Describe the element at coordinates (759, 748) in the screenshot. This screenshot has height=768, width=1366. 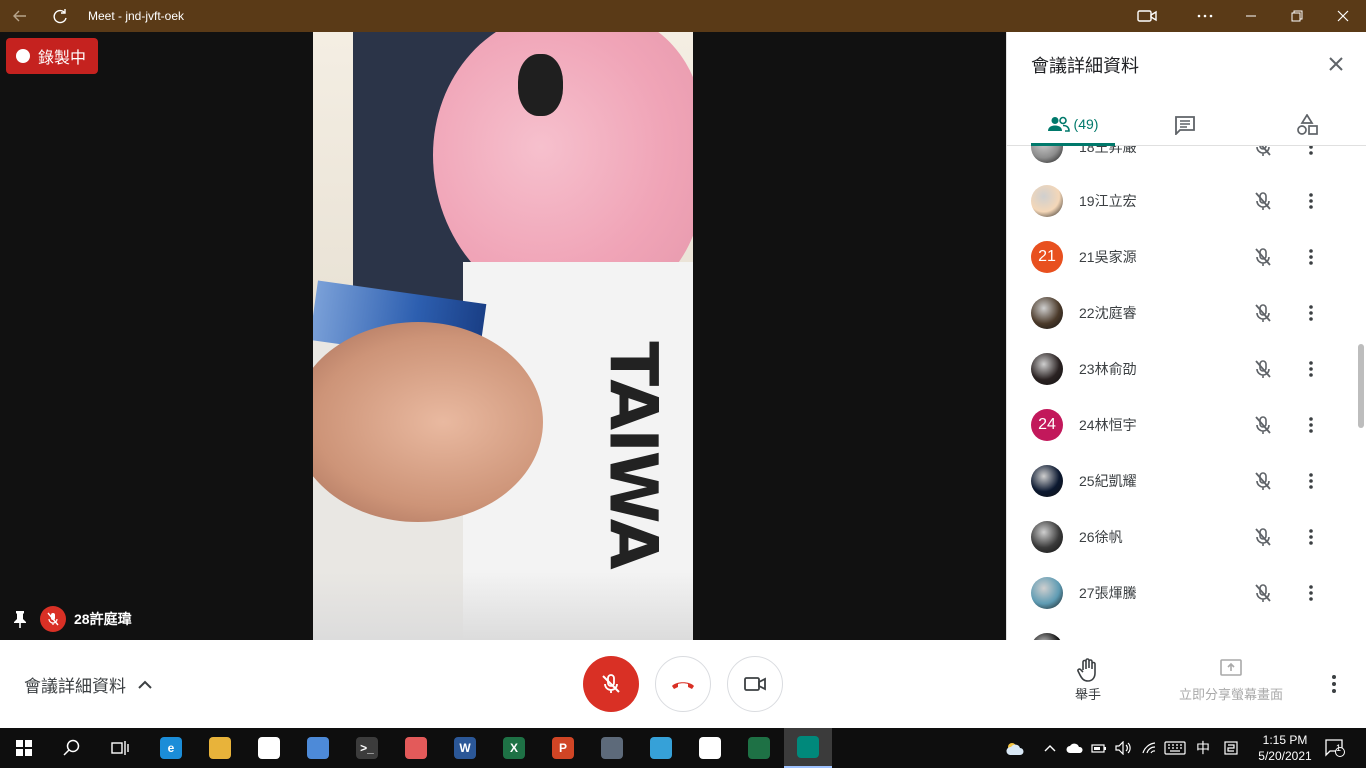
I see `taskbar-app-sheets` at that location.